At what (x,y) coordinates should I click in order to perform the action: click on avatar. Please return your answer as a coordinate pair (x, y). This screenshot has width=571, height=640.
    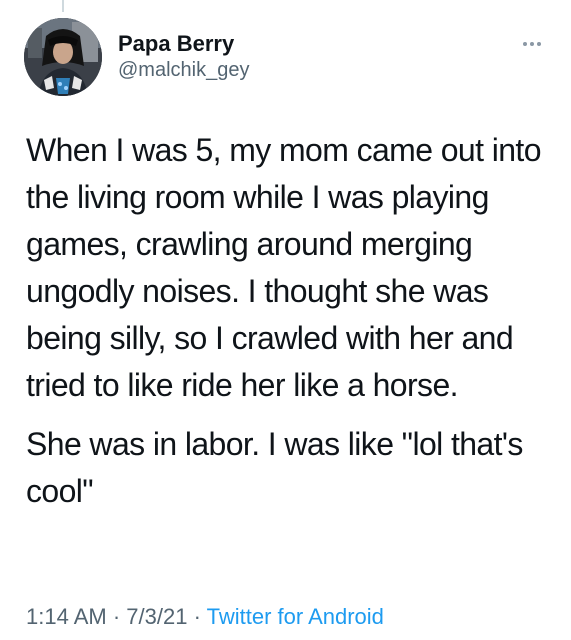
    Looking at the image, I should click on (63, 57).